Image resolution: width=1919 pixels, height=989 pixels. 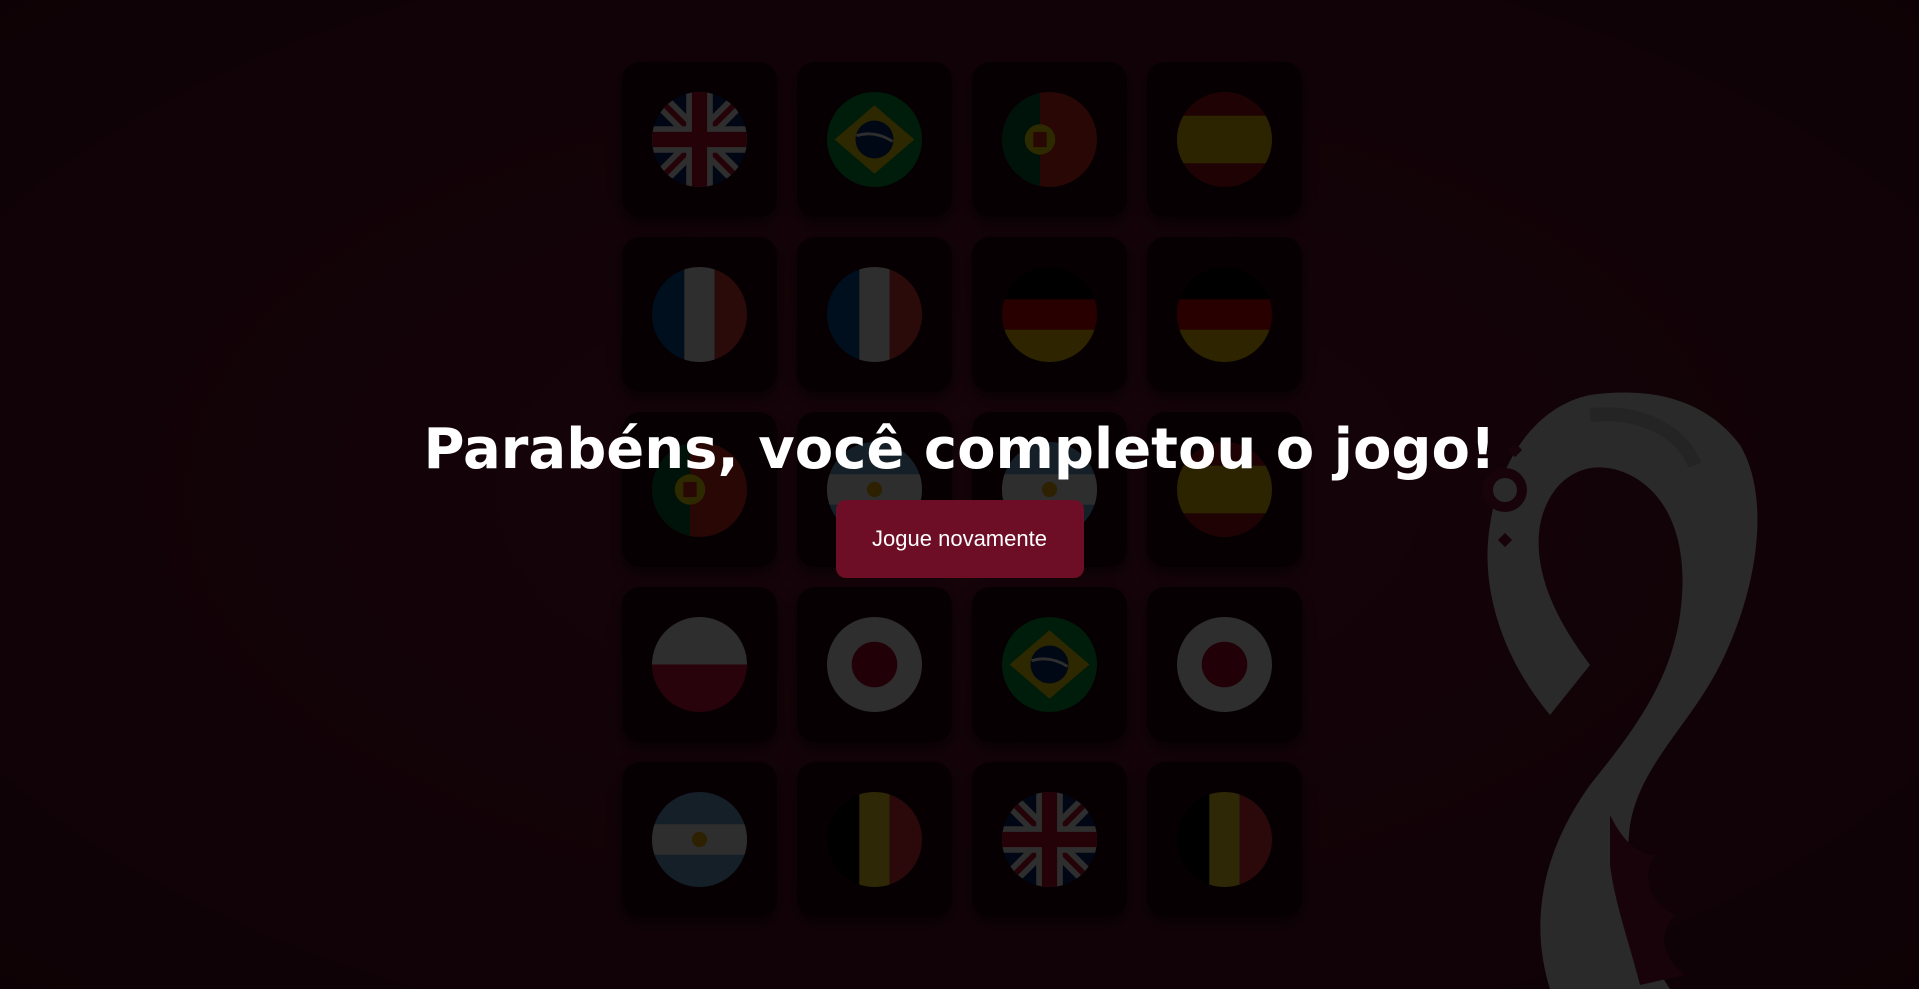 I want to click on win-message: Parabéns, você completou o jogo!, so click(x=959, y=449).